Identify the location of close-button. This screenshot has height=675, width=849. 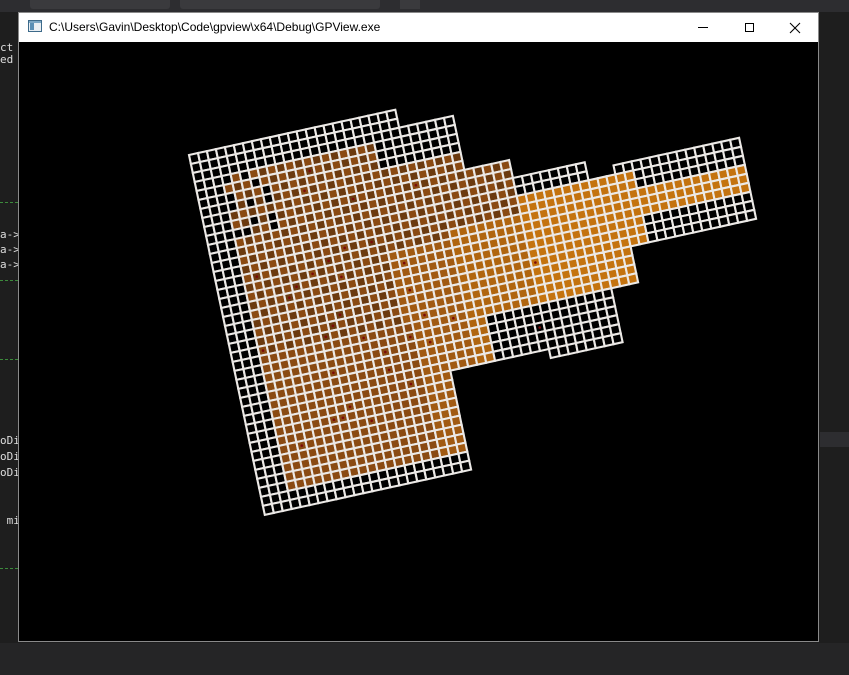
(795, 27).